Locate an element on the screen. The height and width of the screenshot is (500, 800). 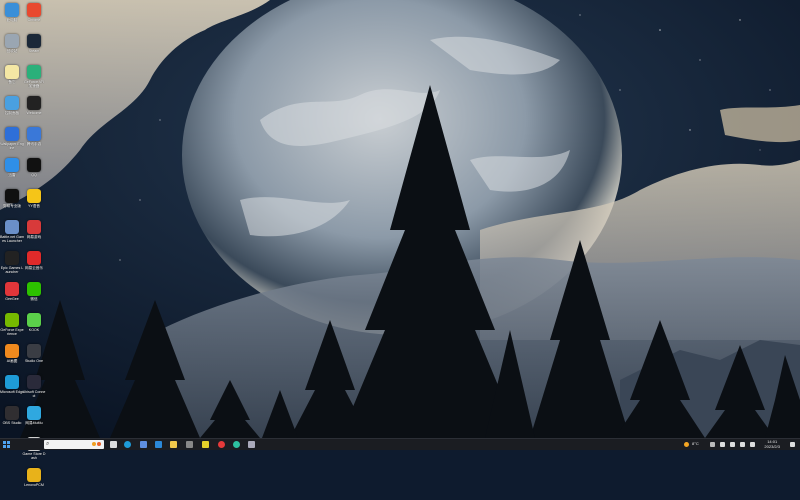
icon-nvidia: GeForce Experience is located at coordinates (12, 329).